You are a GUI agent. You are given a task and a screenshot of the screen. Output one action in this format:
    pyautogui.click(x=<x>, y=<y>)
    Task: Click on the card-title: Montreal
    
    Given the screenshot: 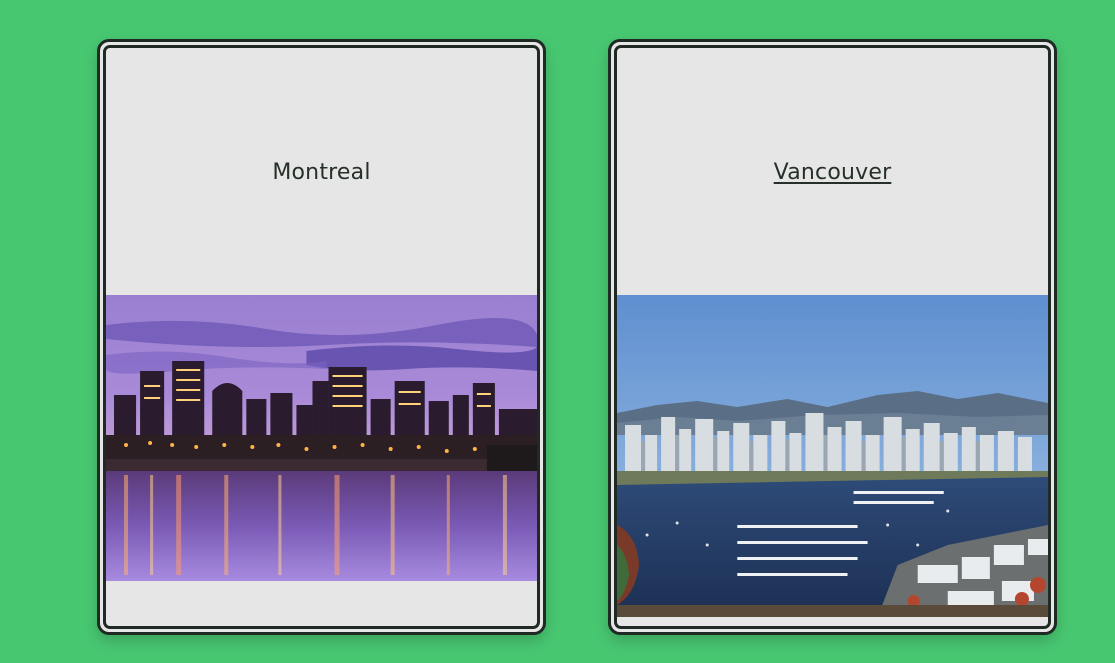 What is the action you would take?
    pyautogui.click(x=321, y=172)
    